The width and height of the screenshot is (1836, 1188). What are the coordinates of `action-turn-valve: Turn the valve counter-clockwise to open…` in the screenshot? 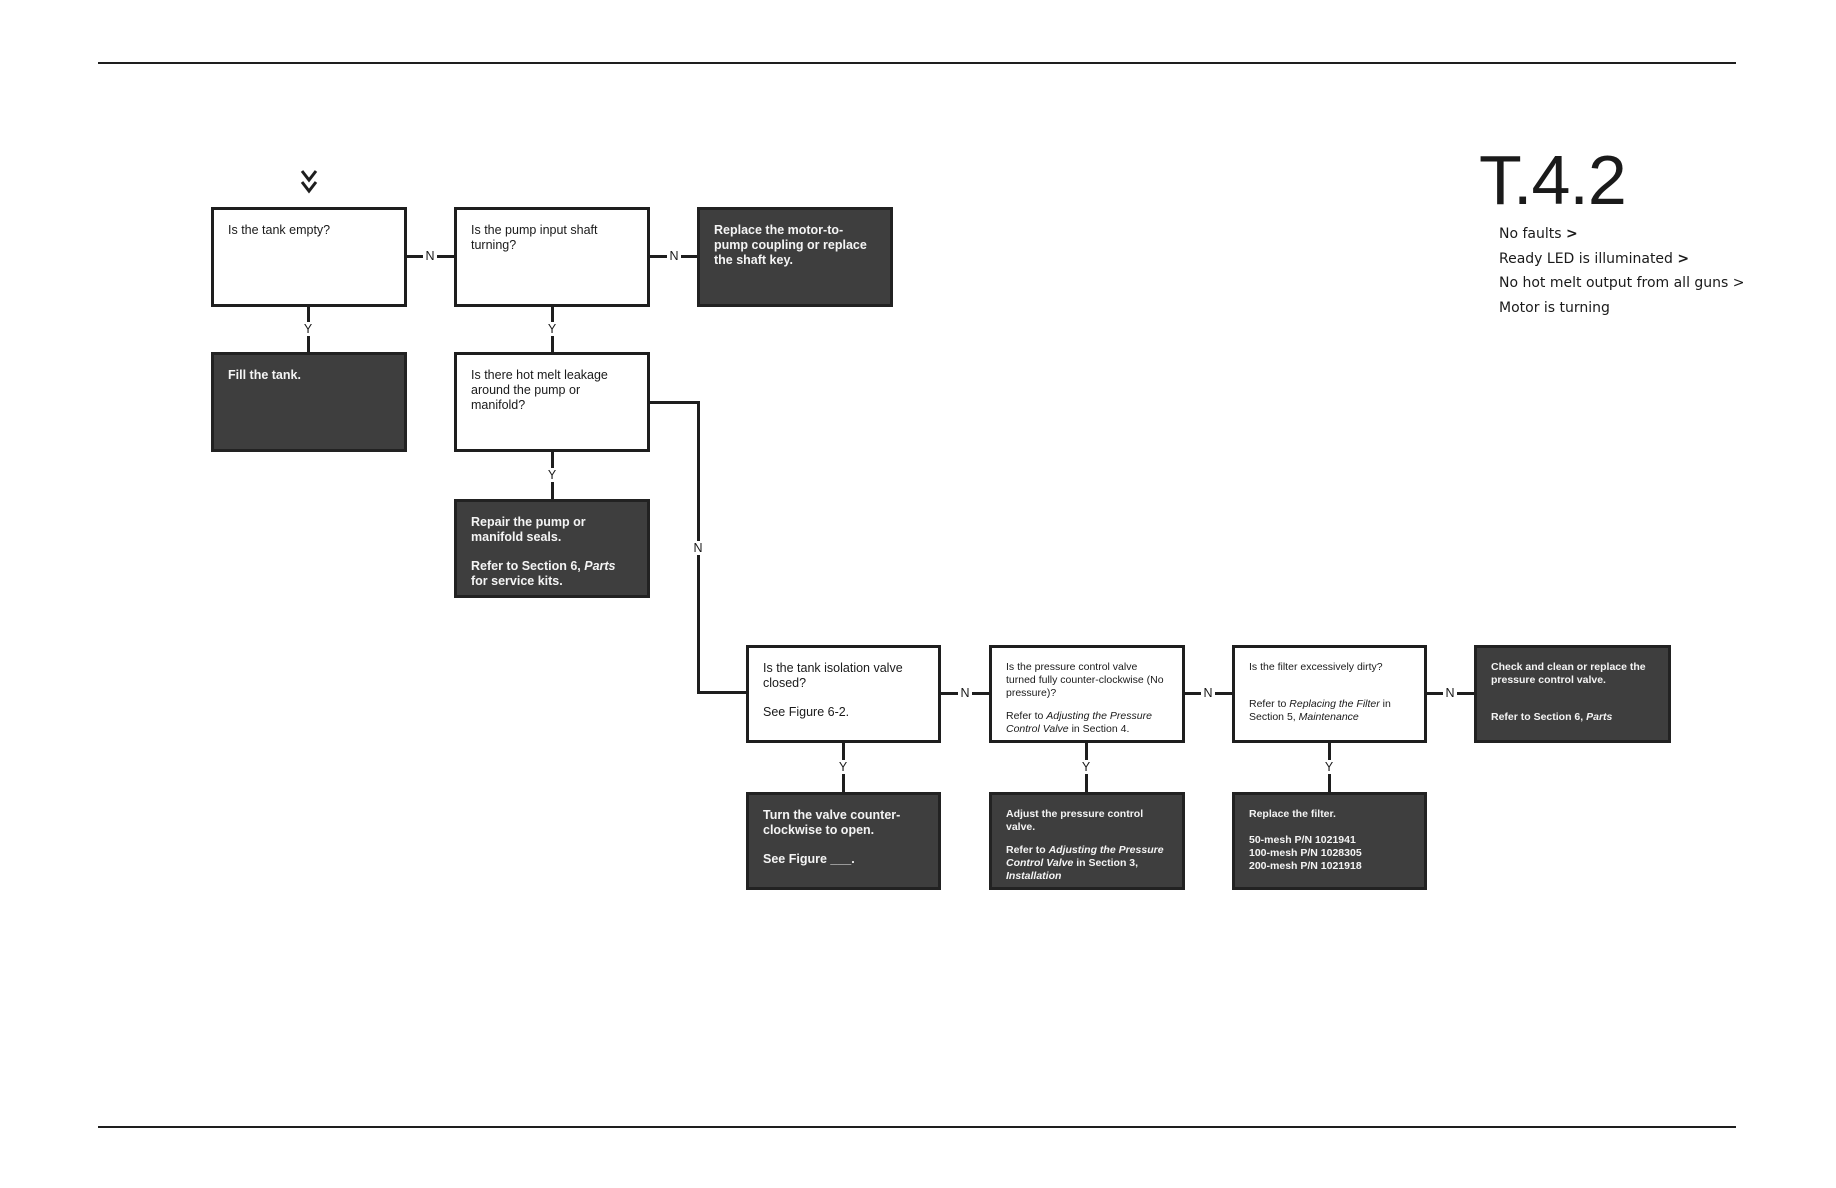 It's located at (843, 841).